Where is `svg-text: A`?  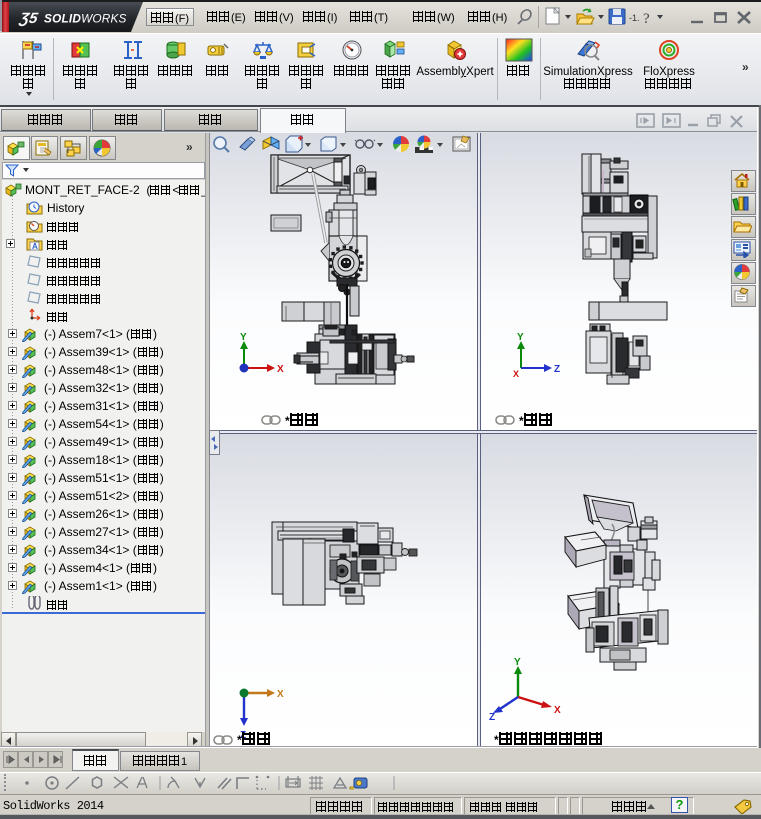
svg-text: A is located at coordinates (35, 246).